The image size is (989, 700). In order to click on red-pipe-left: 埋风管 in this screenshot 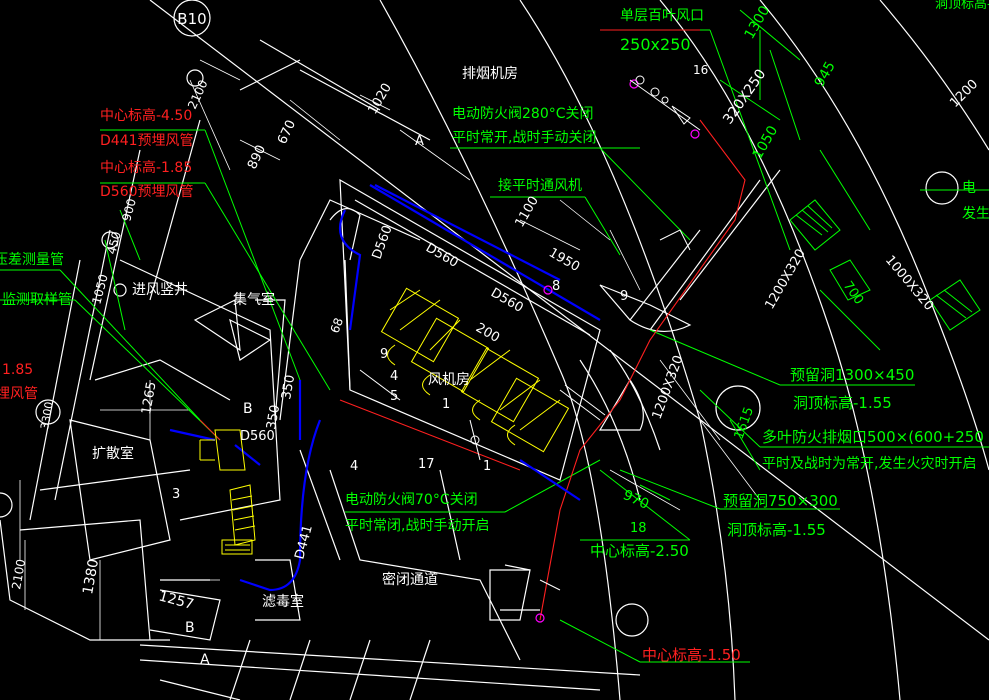, I will do `click(19, 394)`.